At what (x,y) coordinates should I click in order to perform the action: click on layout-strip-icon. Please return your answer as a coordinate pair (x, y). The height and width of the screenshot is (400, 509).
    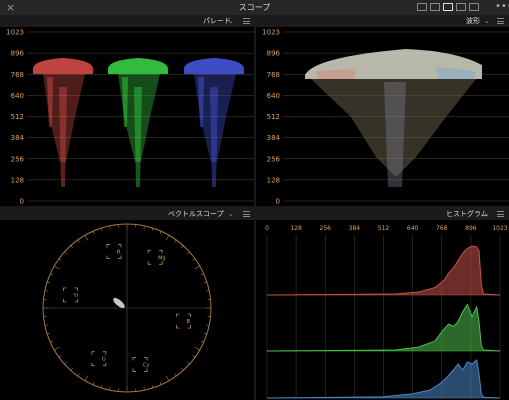
    Looking at the image, I should click on (461, 7).